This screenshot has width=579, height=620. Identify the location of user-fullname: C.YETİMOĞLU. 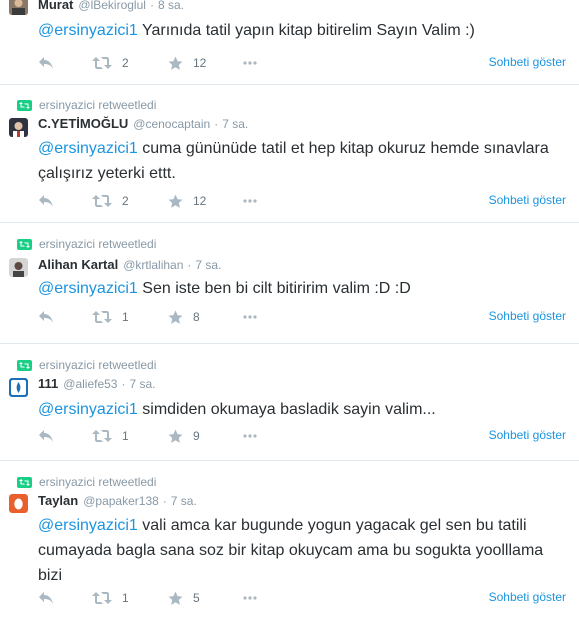
(83, 123).